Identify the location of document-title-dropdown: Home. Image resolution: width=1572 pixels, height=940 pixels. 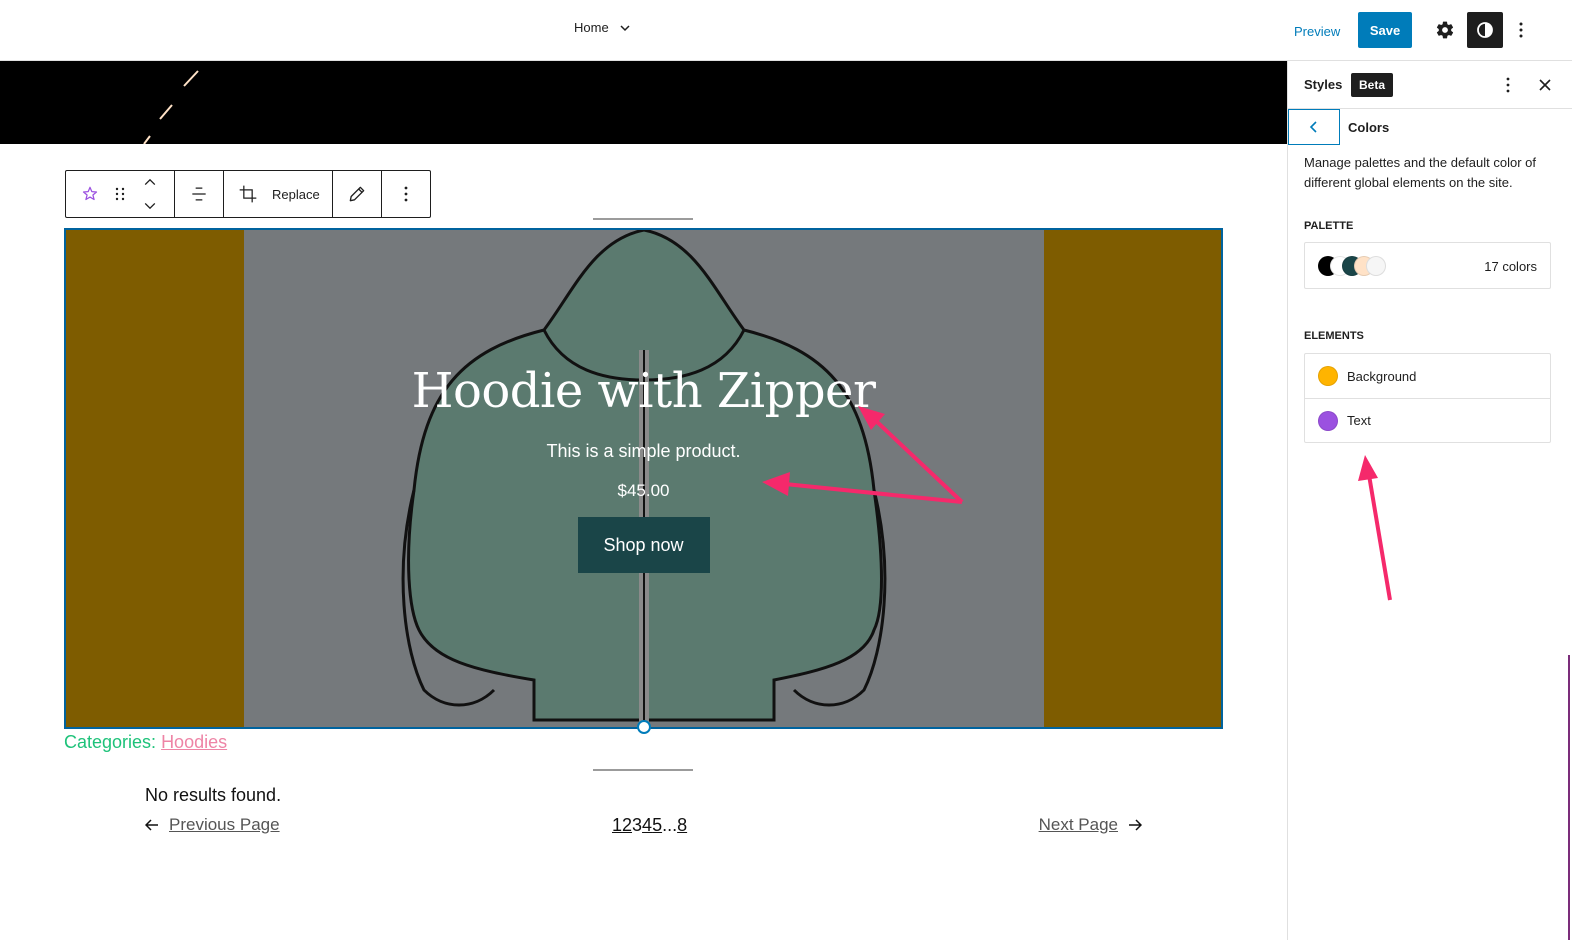
(602, 27).